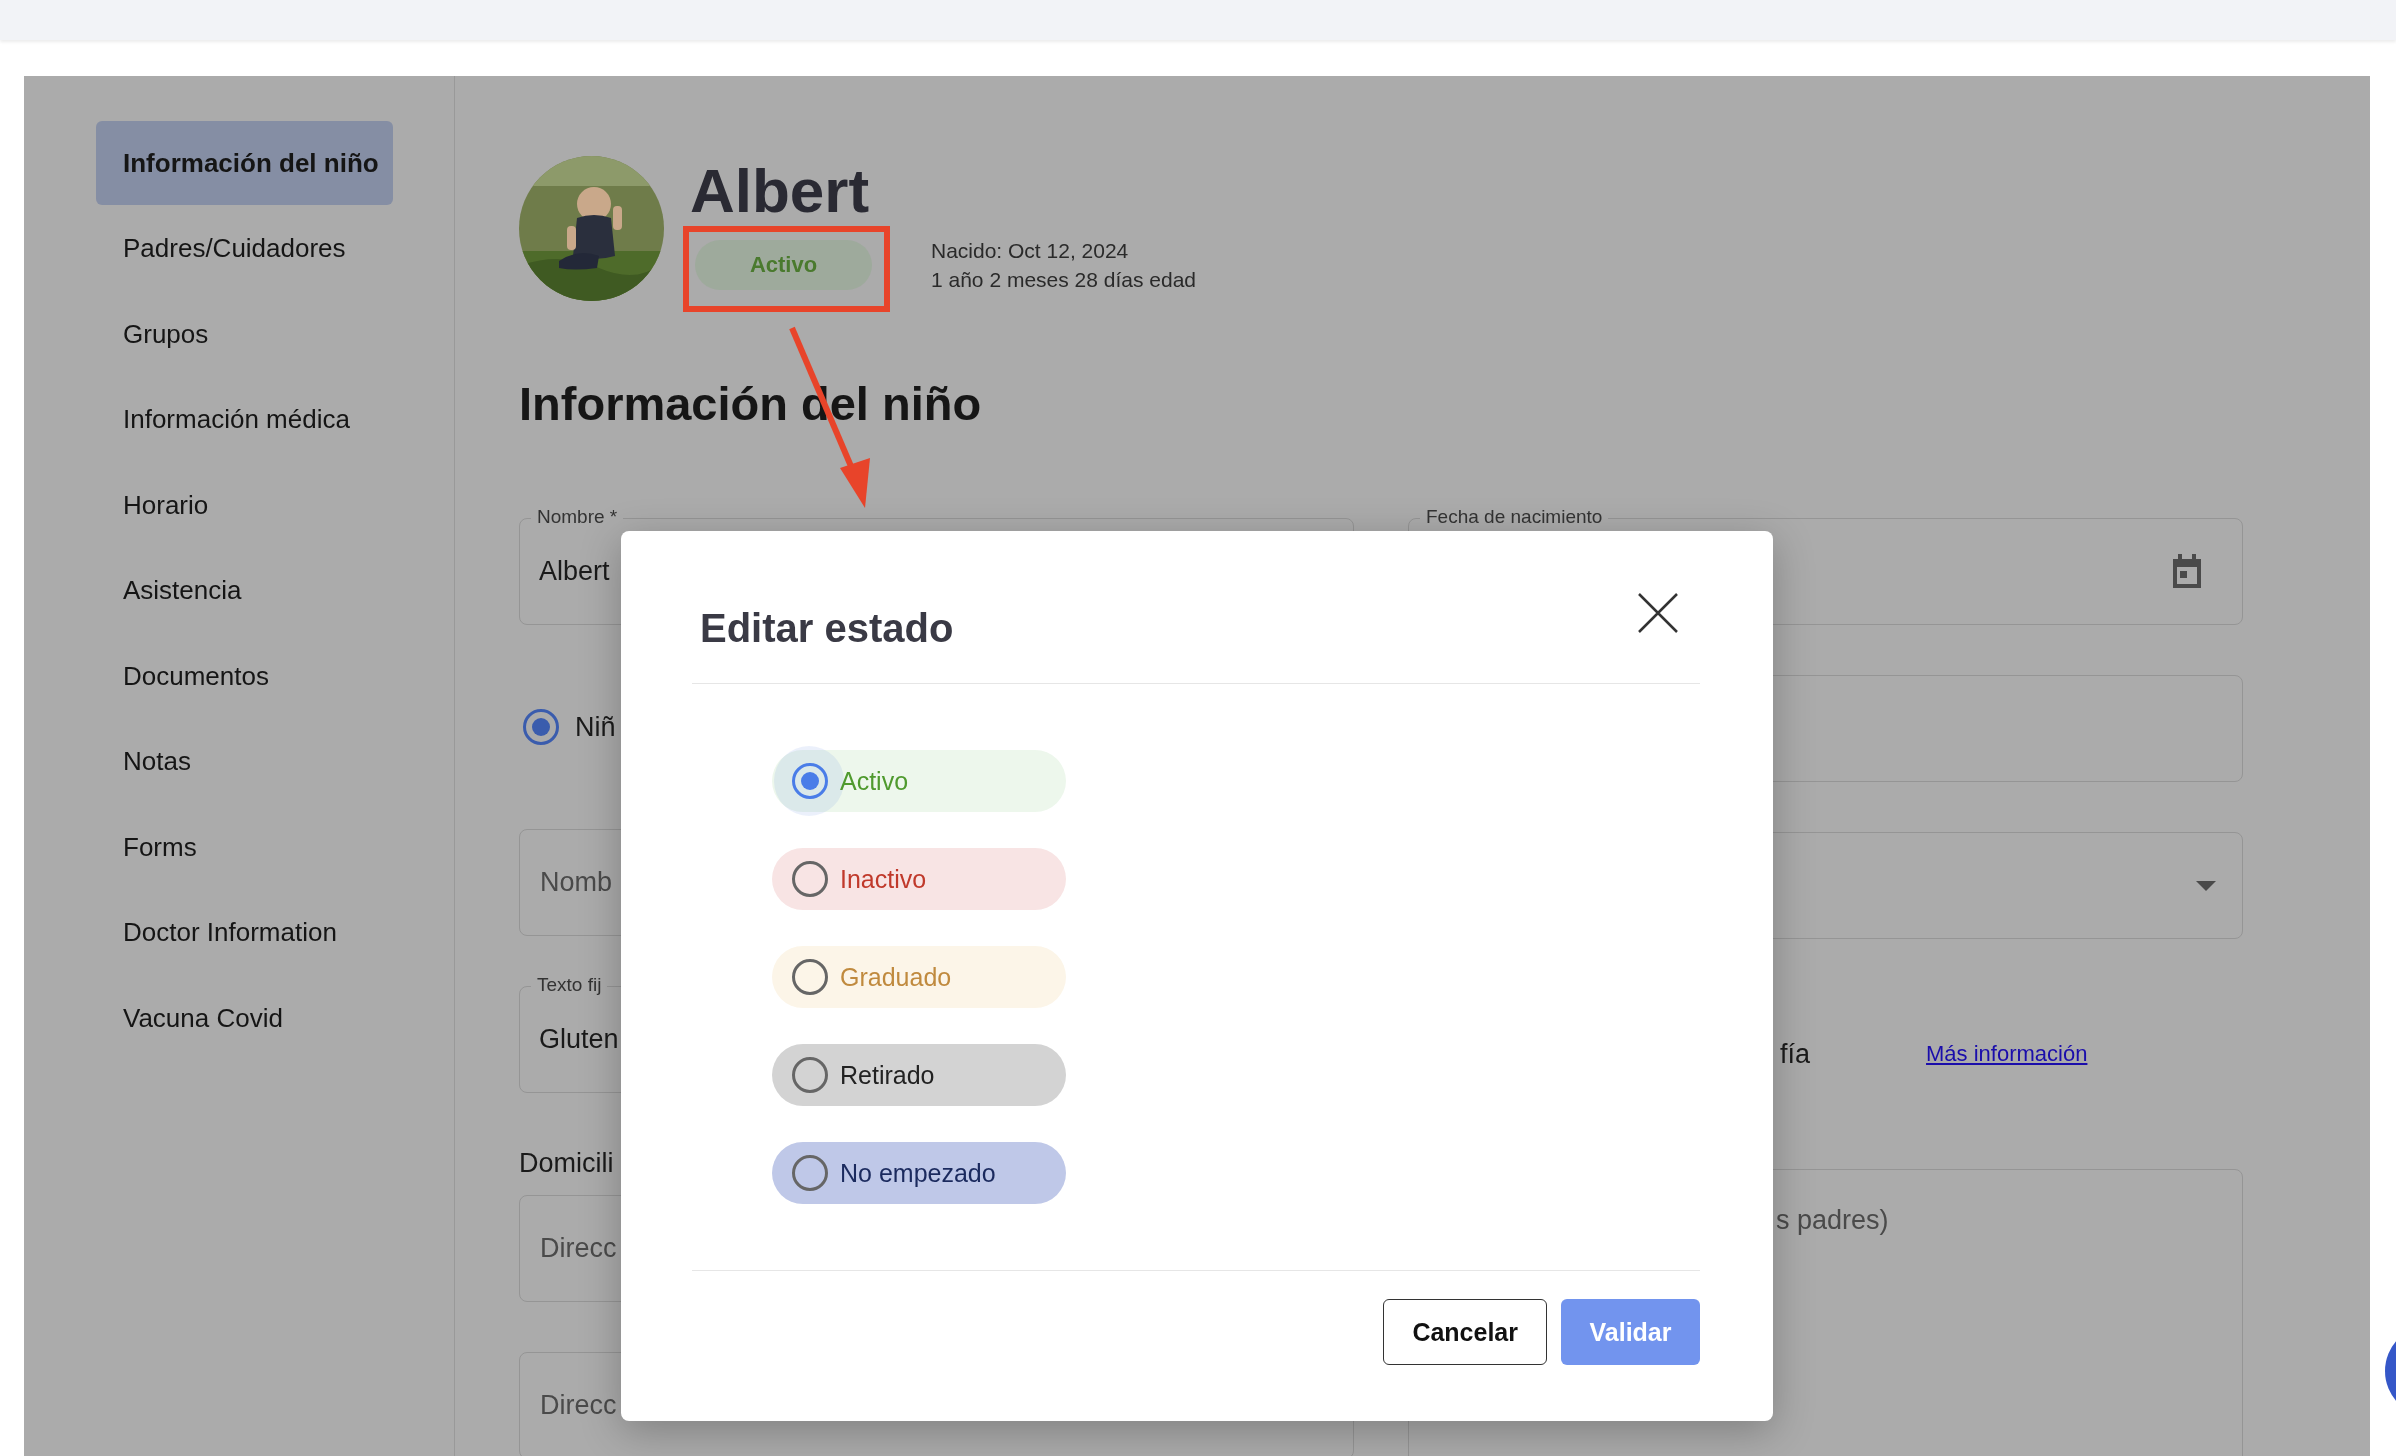 The width and height of the screenshot is (2396, 1456). I want to click on dialog-title: Editar estado, so click(827, 628).